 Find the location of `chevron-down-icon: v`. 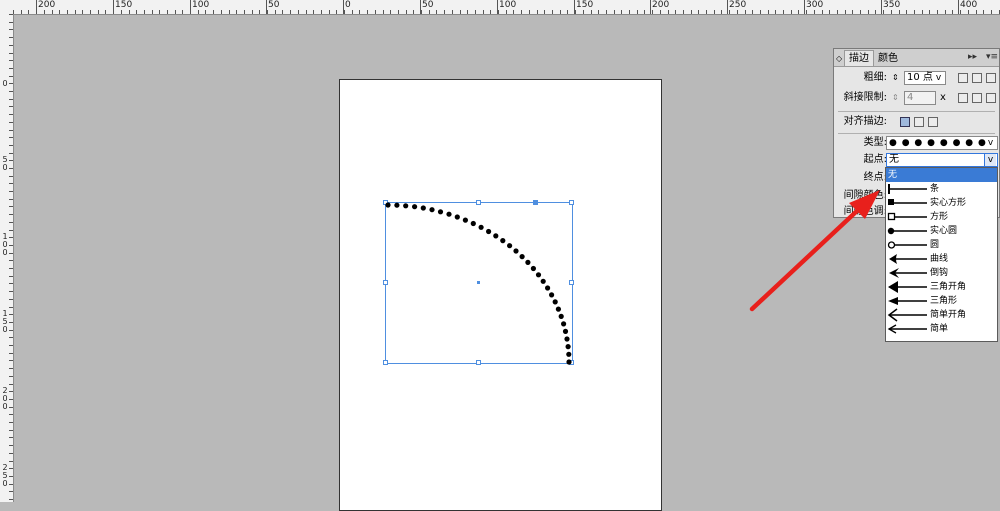

chevron-down-icon: v is located at coordinates (938, 78).